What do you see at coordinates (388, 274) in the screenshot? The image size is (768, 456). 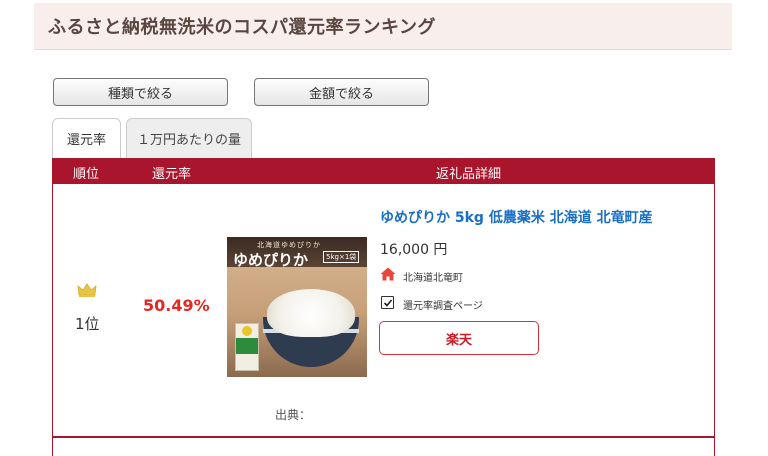 I see `home-icon` at bounding box center [388, 274].